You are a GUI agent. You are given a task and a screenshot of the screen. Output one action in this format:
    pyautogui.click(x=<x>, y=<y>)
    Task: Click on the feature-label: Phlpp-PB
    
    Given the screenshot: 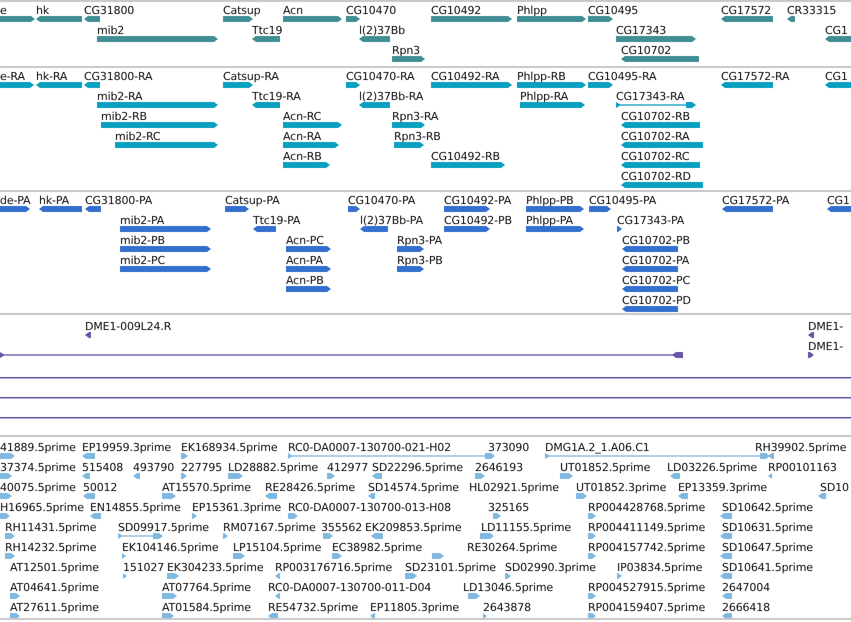 What is the action you would take?
    pyautogui.click(x=550, y=201)
    